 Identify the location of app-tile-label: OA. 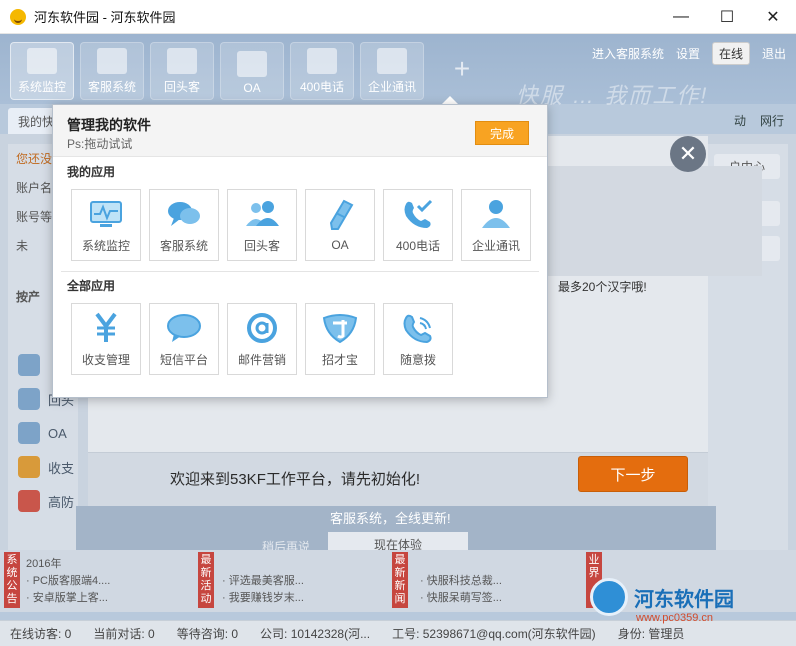
(340, 245).